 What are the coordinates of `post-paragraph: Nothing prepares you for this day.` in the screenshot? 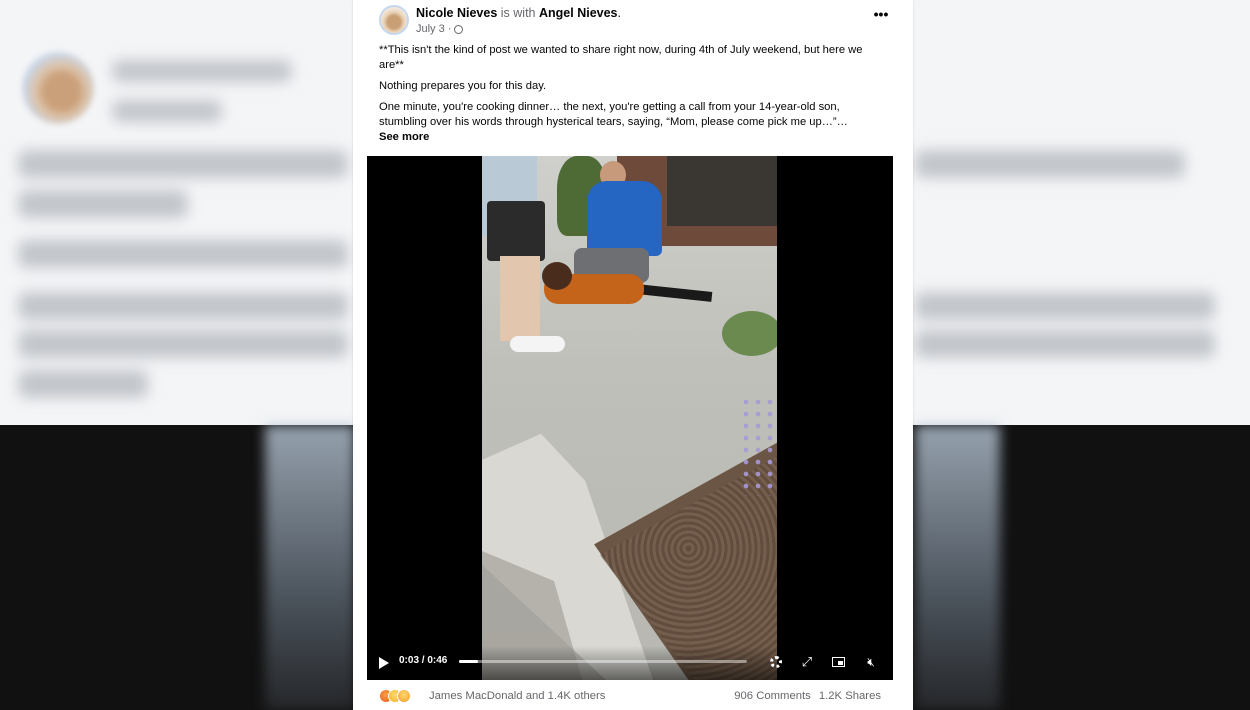 It's located at (463, 86).